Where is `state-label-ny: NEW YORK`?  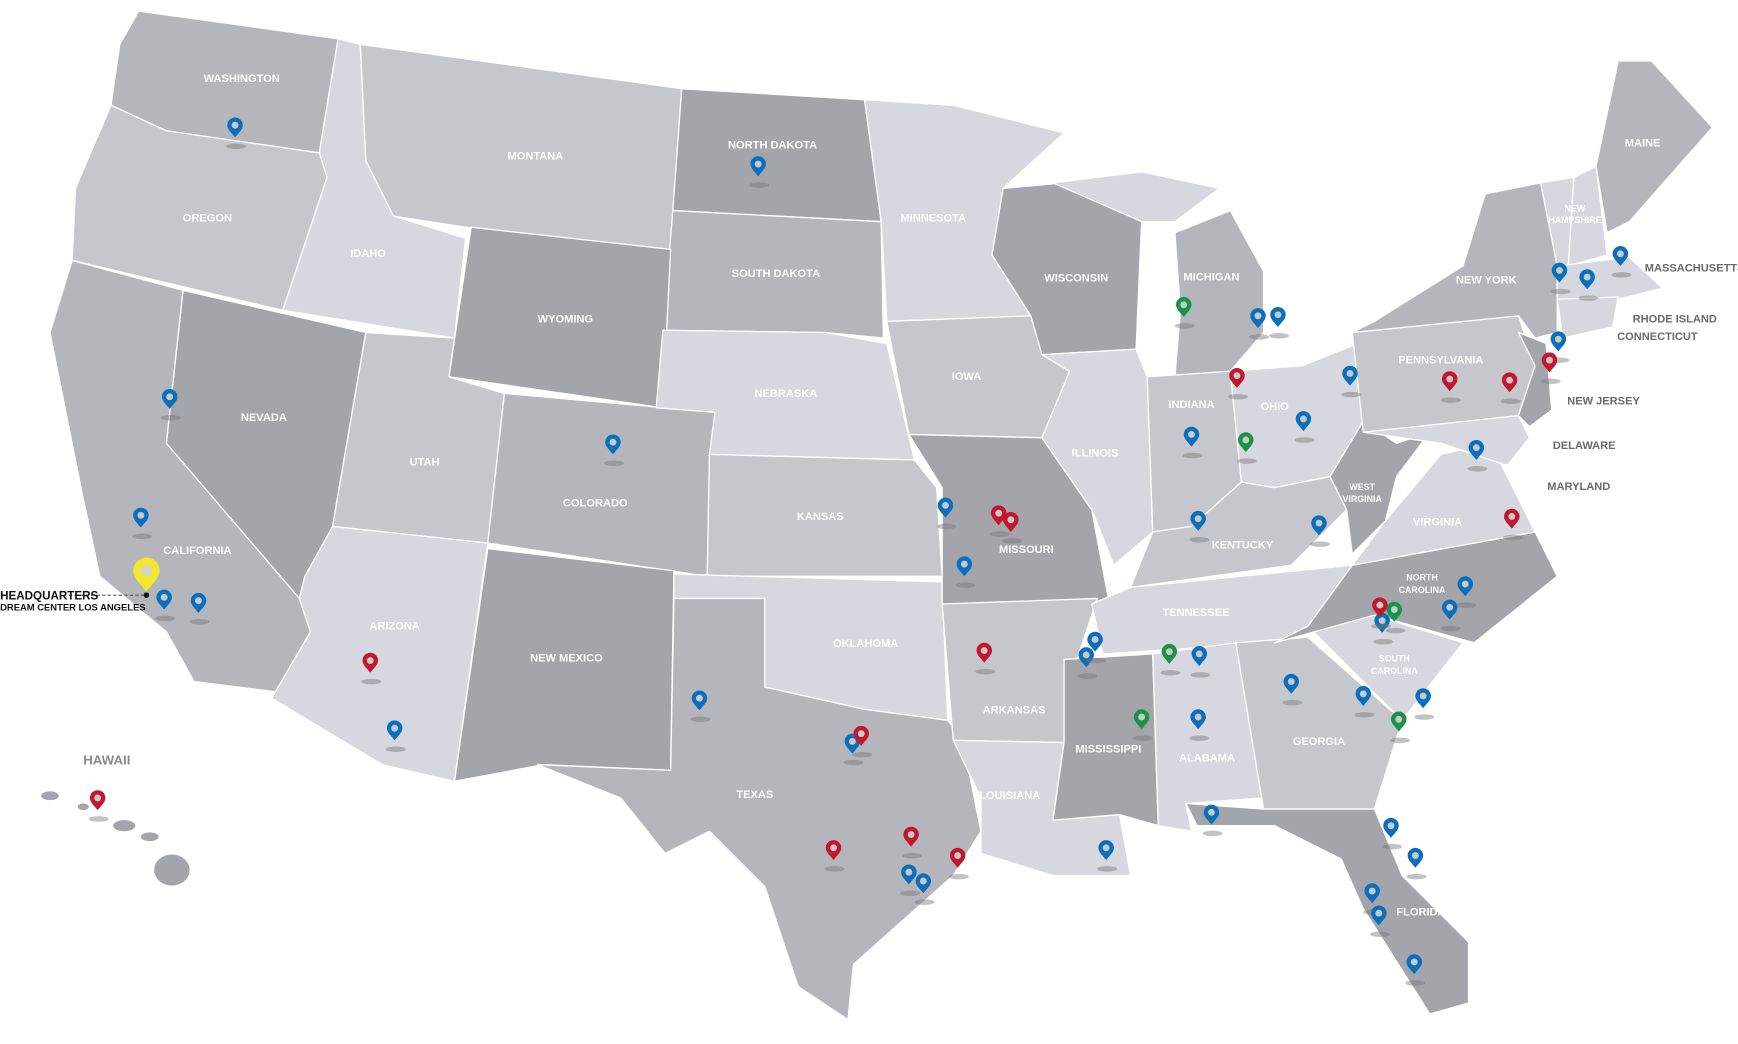 state-label-ny: NEW YORK is located at coordinates (1486, 281).